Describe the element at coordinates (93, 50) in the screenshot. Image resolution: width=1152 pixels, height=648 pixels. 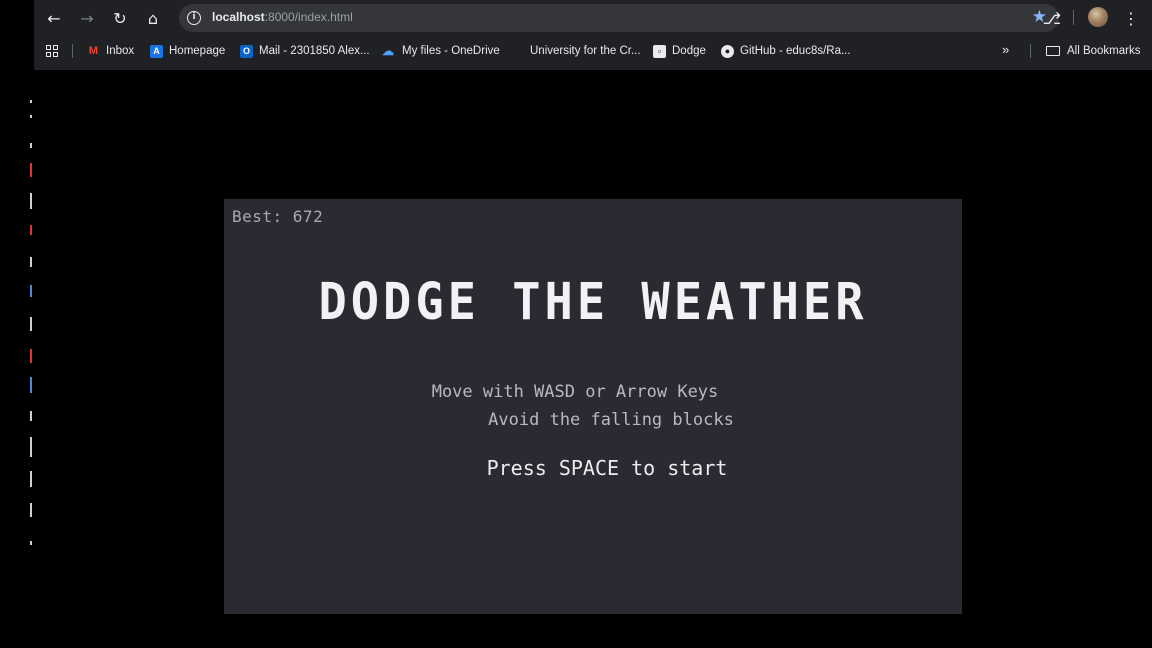
I see `gmail-icon: M` at that location.